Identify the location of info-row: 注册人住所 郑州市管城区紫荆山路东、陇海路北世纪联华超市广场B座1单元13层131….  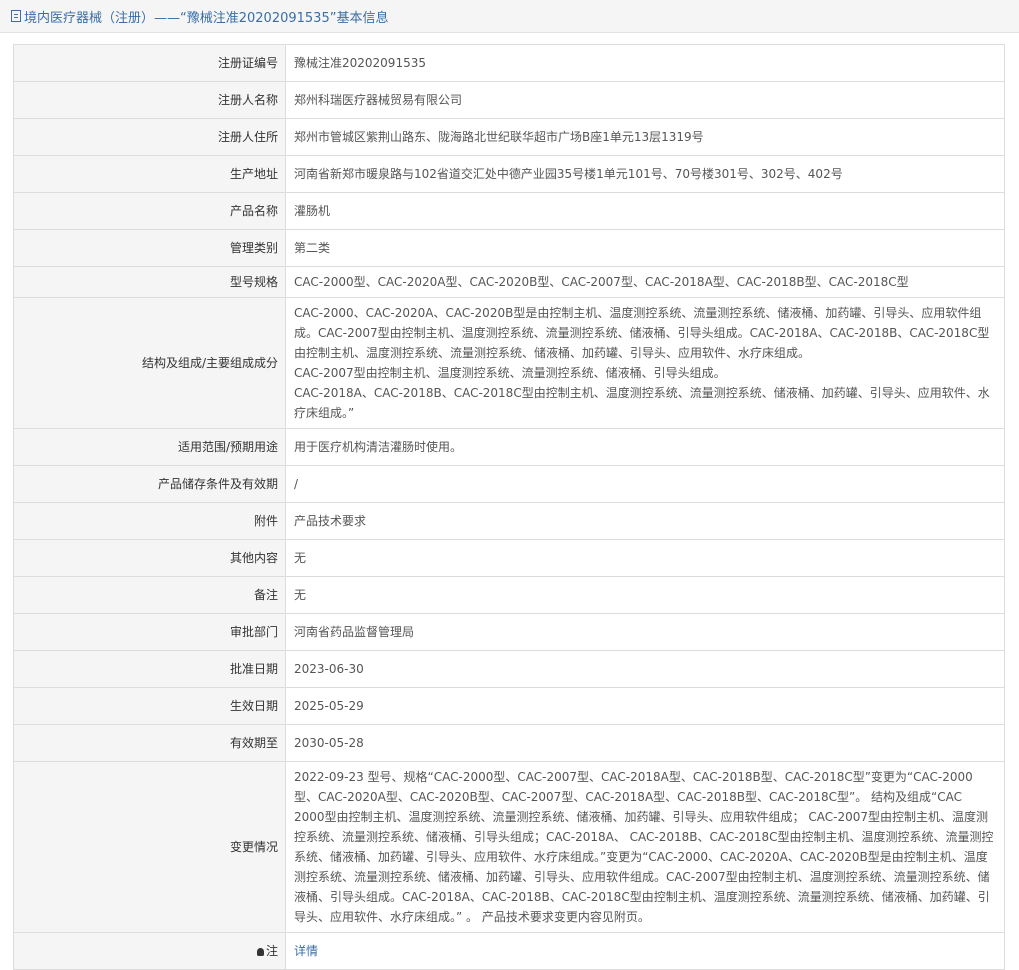
(509, 137).